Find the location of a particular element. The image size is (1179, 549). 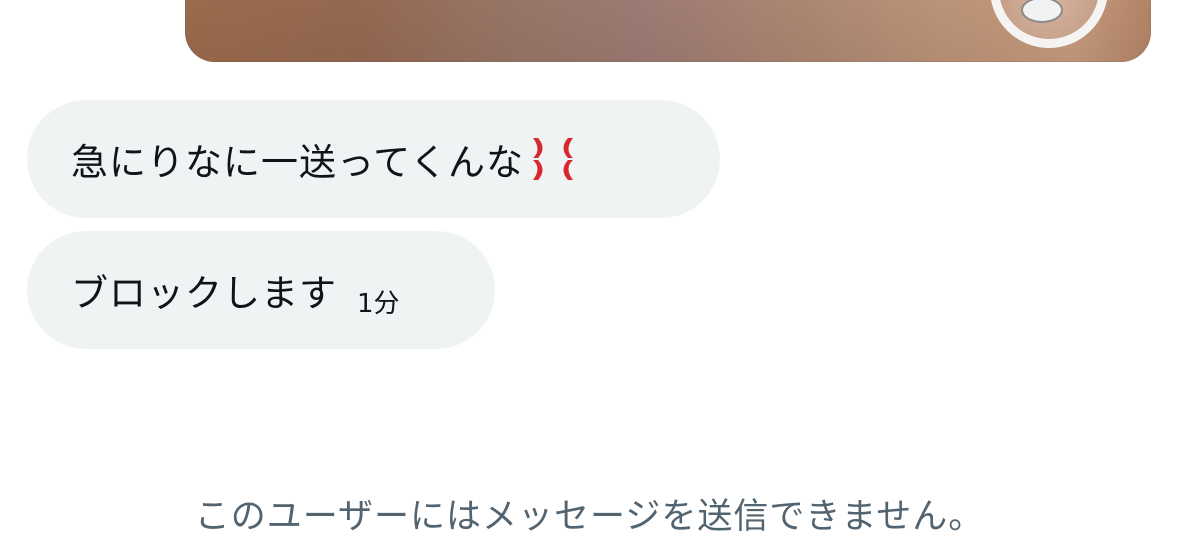

message-text: 急にりなに一送ってくんな is located at coordinates (298, 162).